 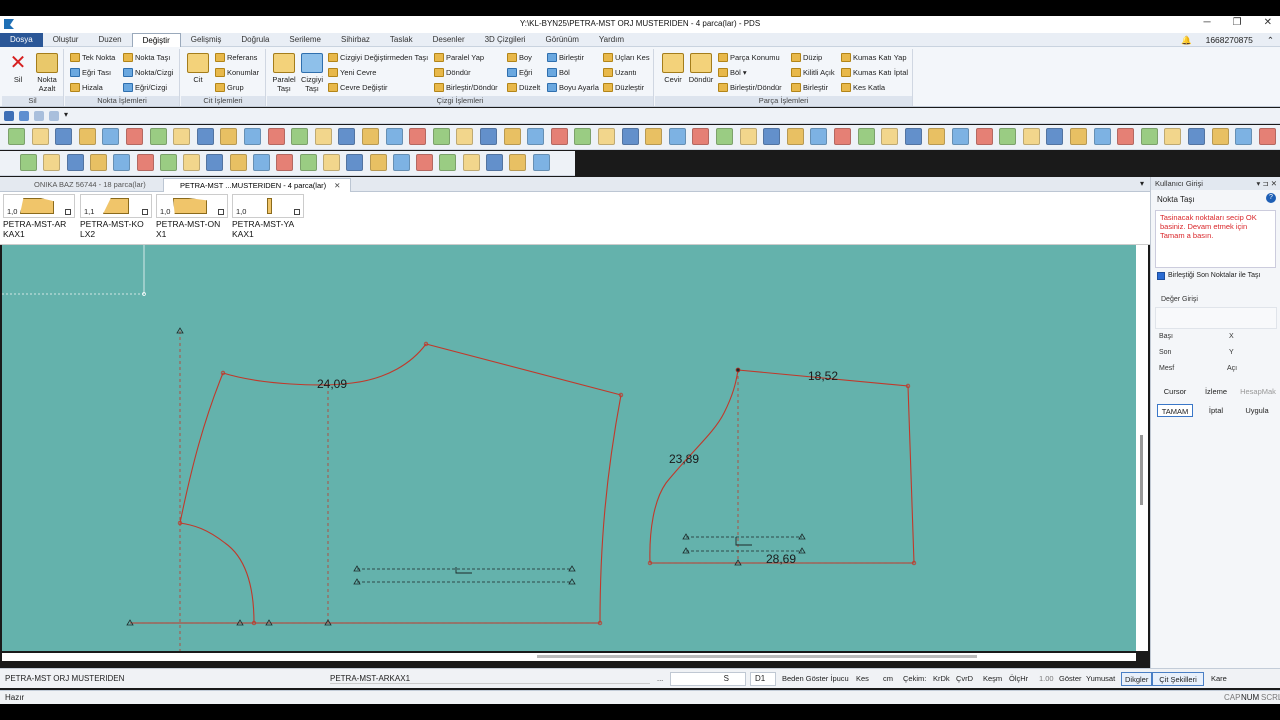 What do you see at coordinates (620, 72) in the screenshot?
I see `uzanti-button: Uzantı` at bounding box center [620, 72].